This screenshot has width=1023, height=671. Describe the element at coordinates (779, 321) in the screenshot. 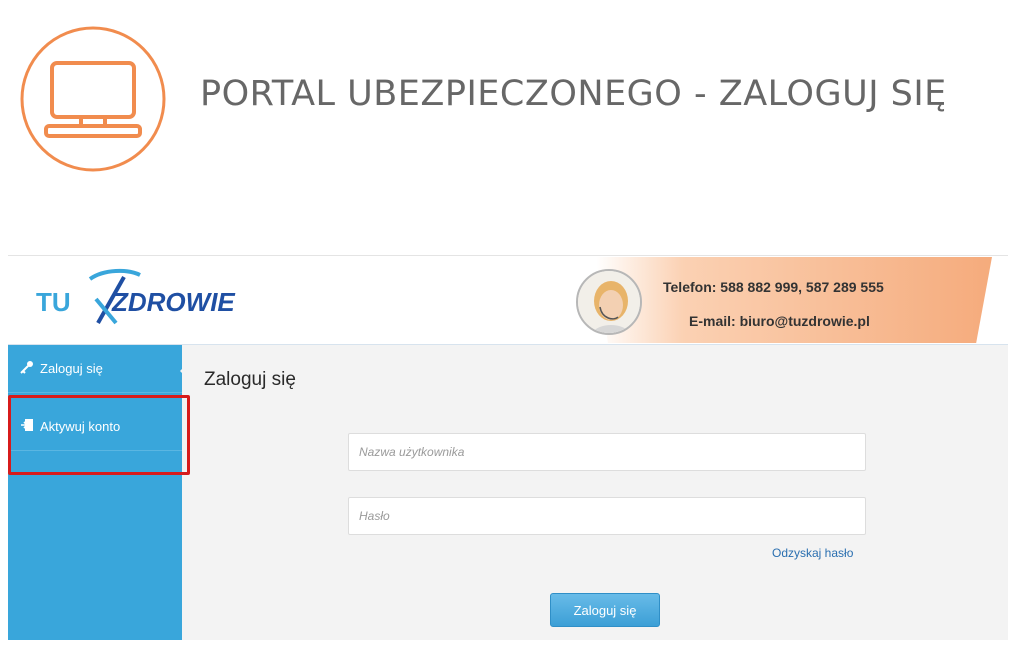

I see `contact-email: E-mail: biuro@tuzdrowie.pl` at that location.